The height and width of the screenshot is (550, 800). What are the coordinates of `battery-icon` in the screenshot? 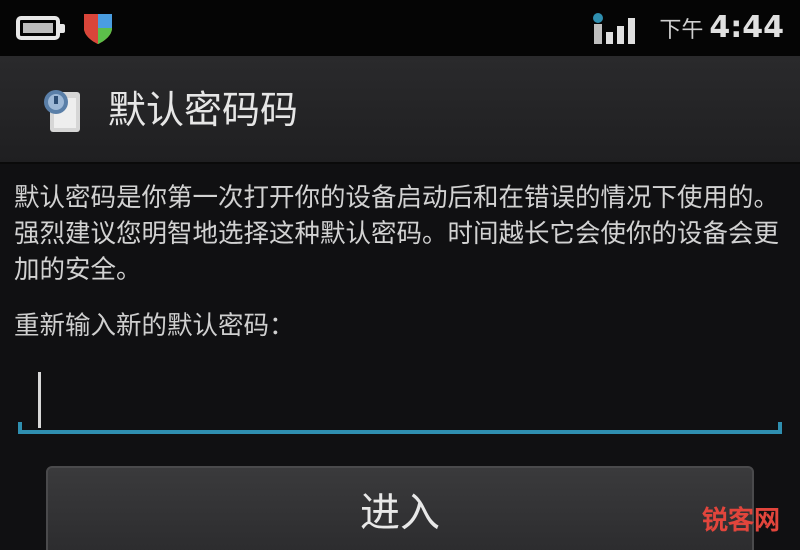 It's located at (40, 28).